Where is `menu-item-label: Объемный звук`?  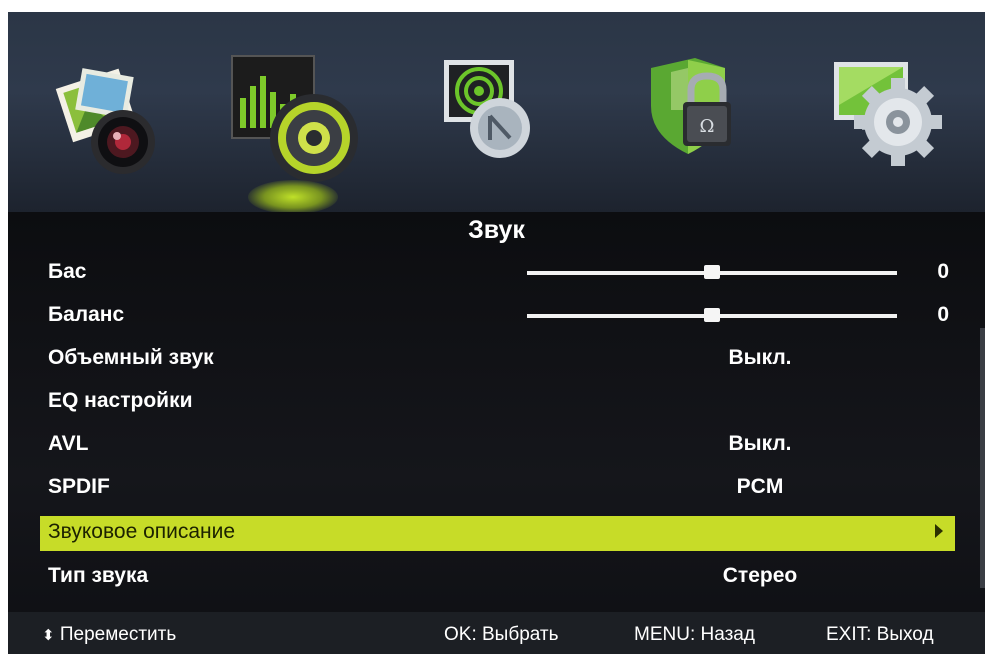 menu-item-label: Объемный звук is located at coordinates (131, 357).